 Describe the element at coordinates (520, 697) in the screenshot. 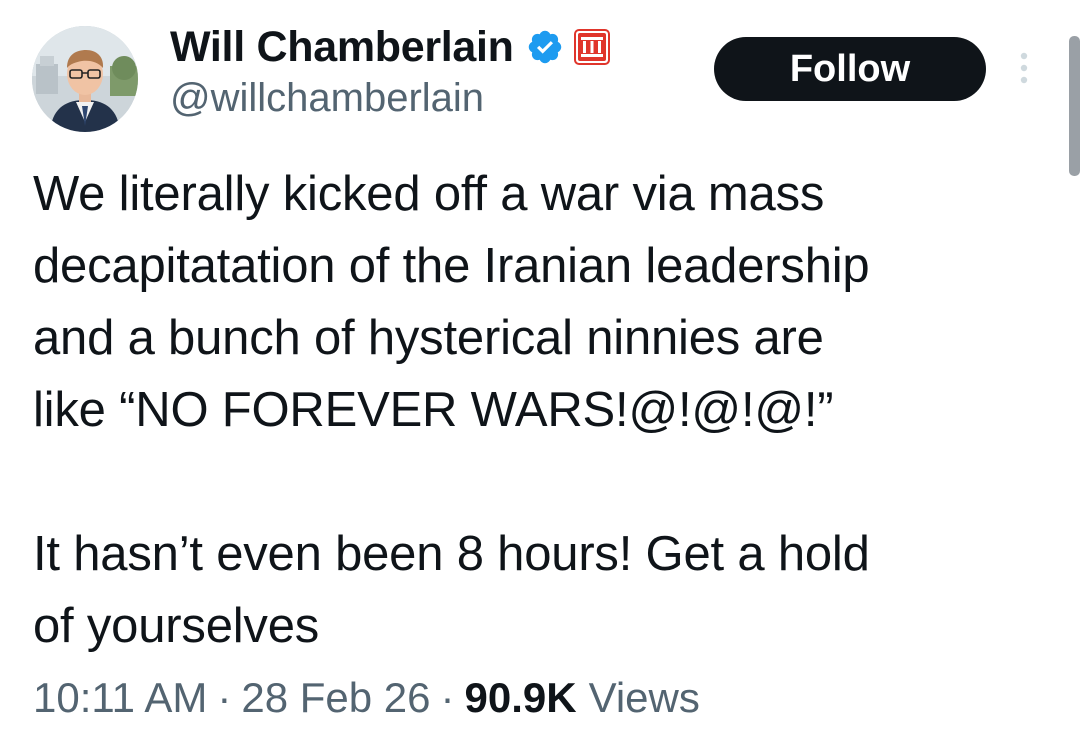

I see `views-count: 90.9K` at that location.